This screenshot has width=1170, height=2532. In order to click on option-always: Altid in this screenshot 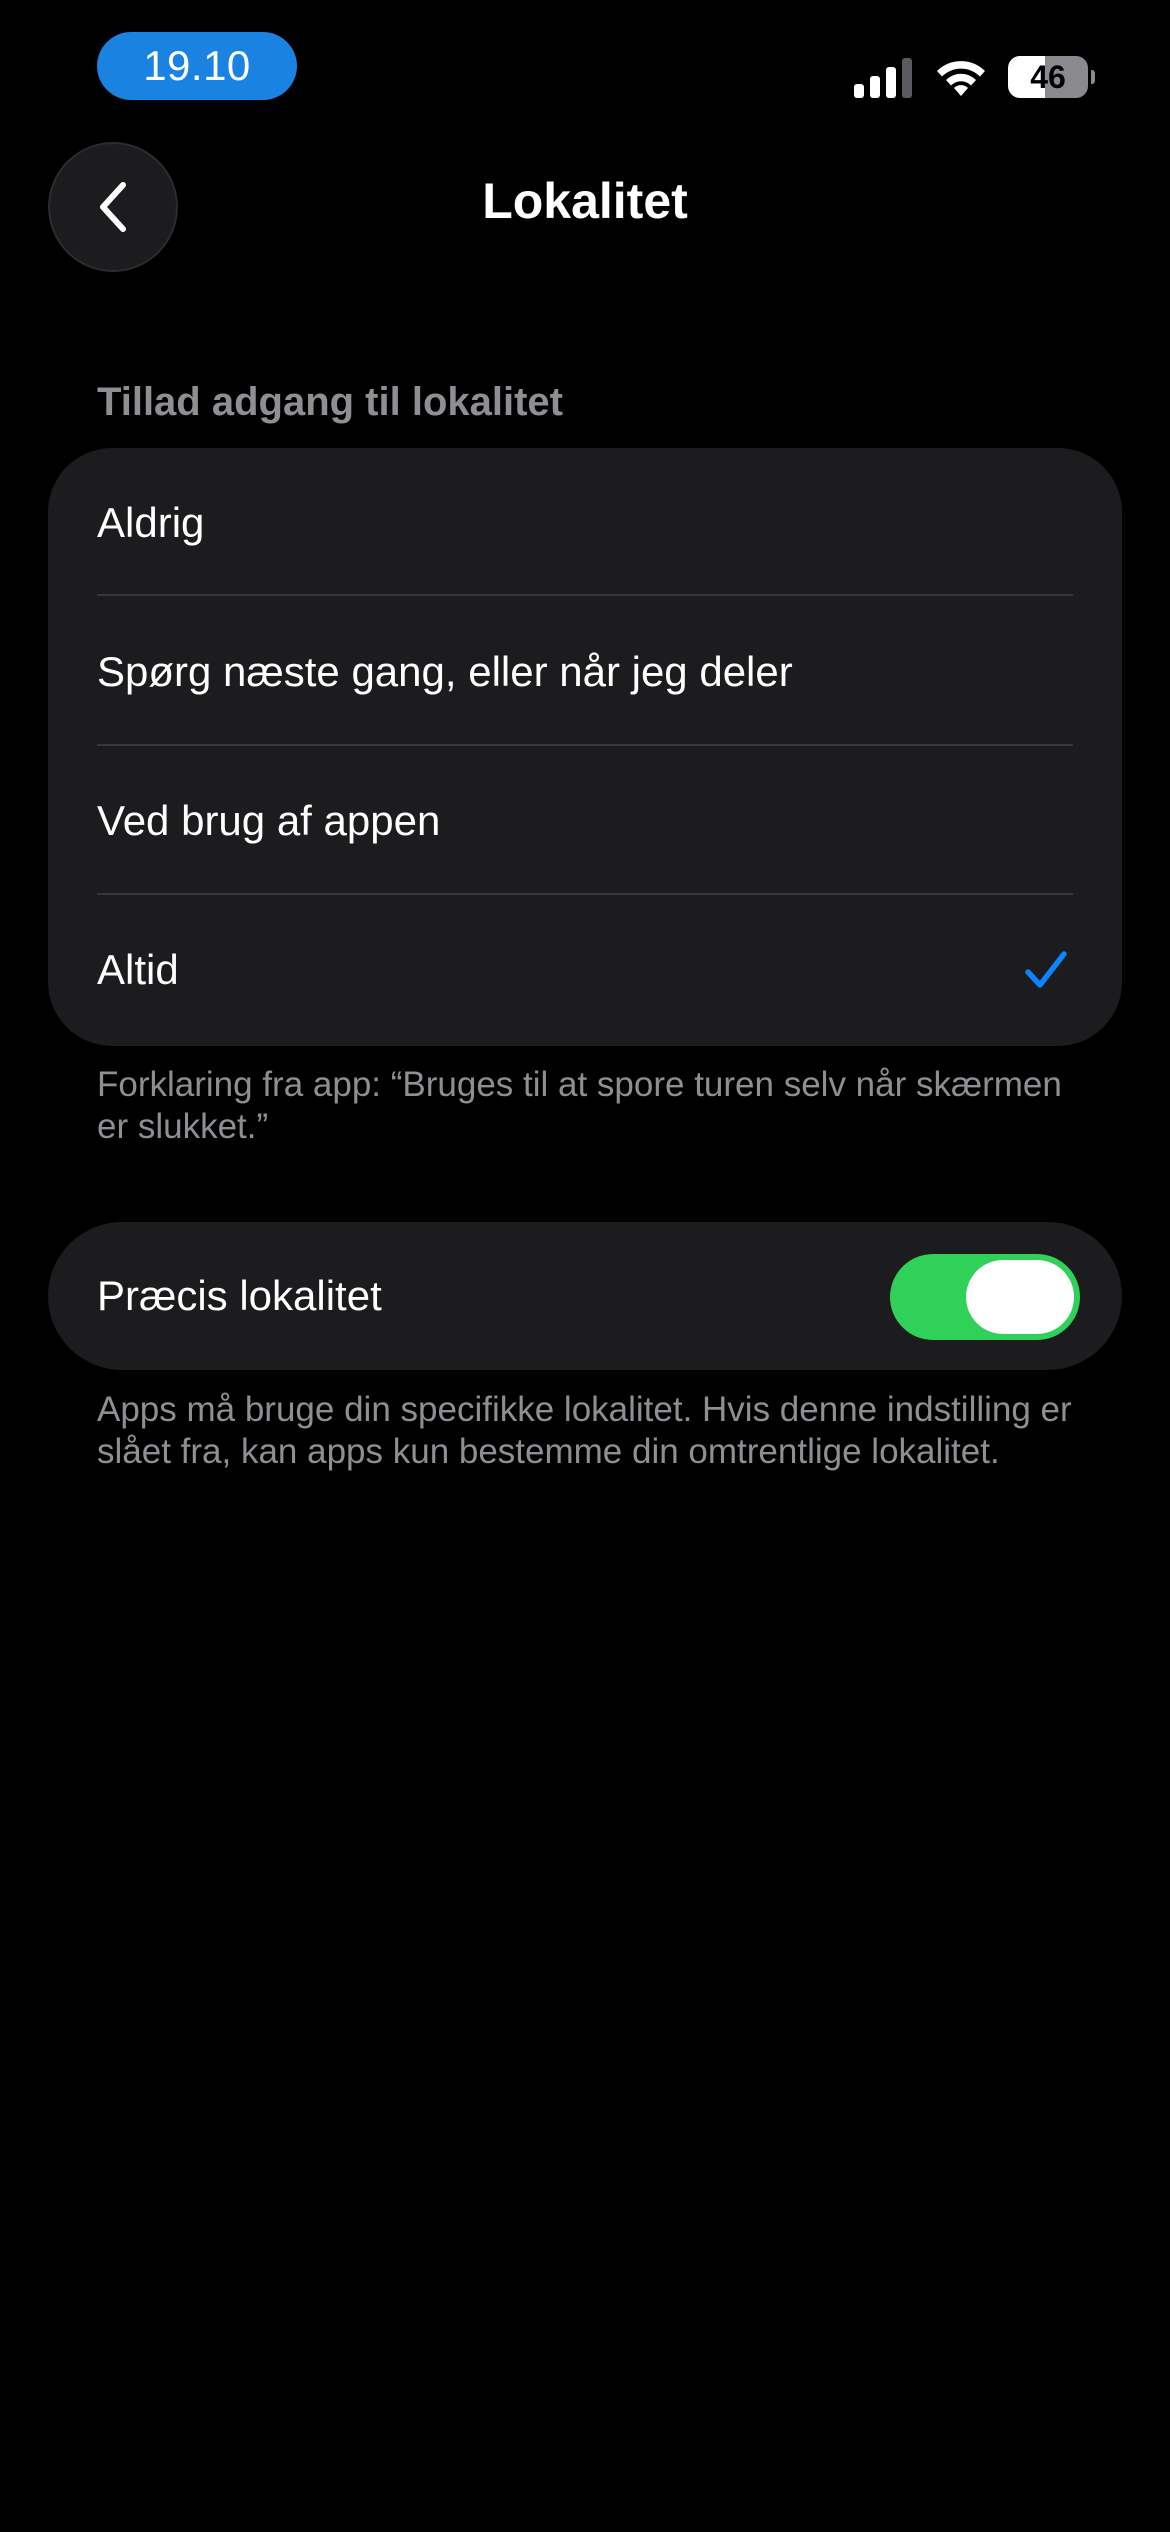, I will do `click(585, 970)`.